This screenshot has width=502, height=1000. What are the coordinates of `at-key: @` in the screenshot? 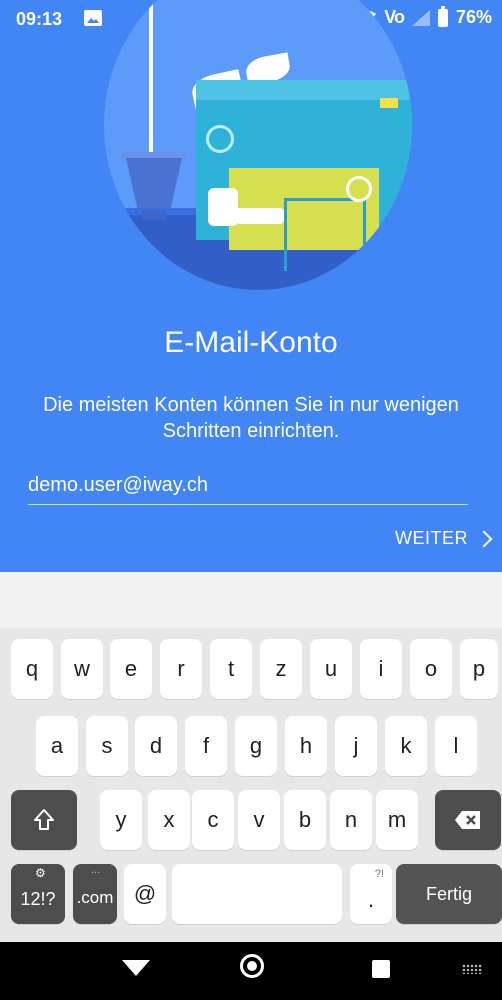 It's located at (145, 894).